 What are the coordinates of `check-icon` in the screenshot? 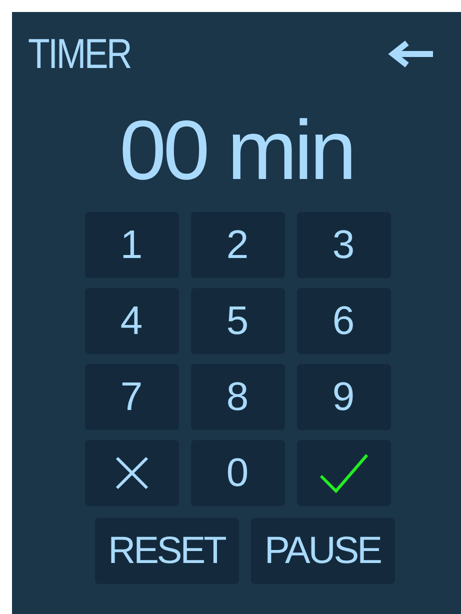 It's located at (343, 473).